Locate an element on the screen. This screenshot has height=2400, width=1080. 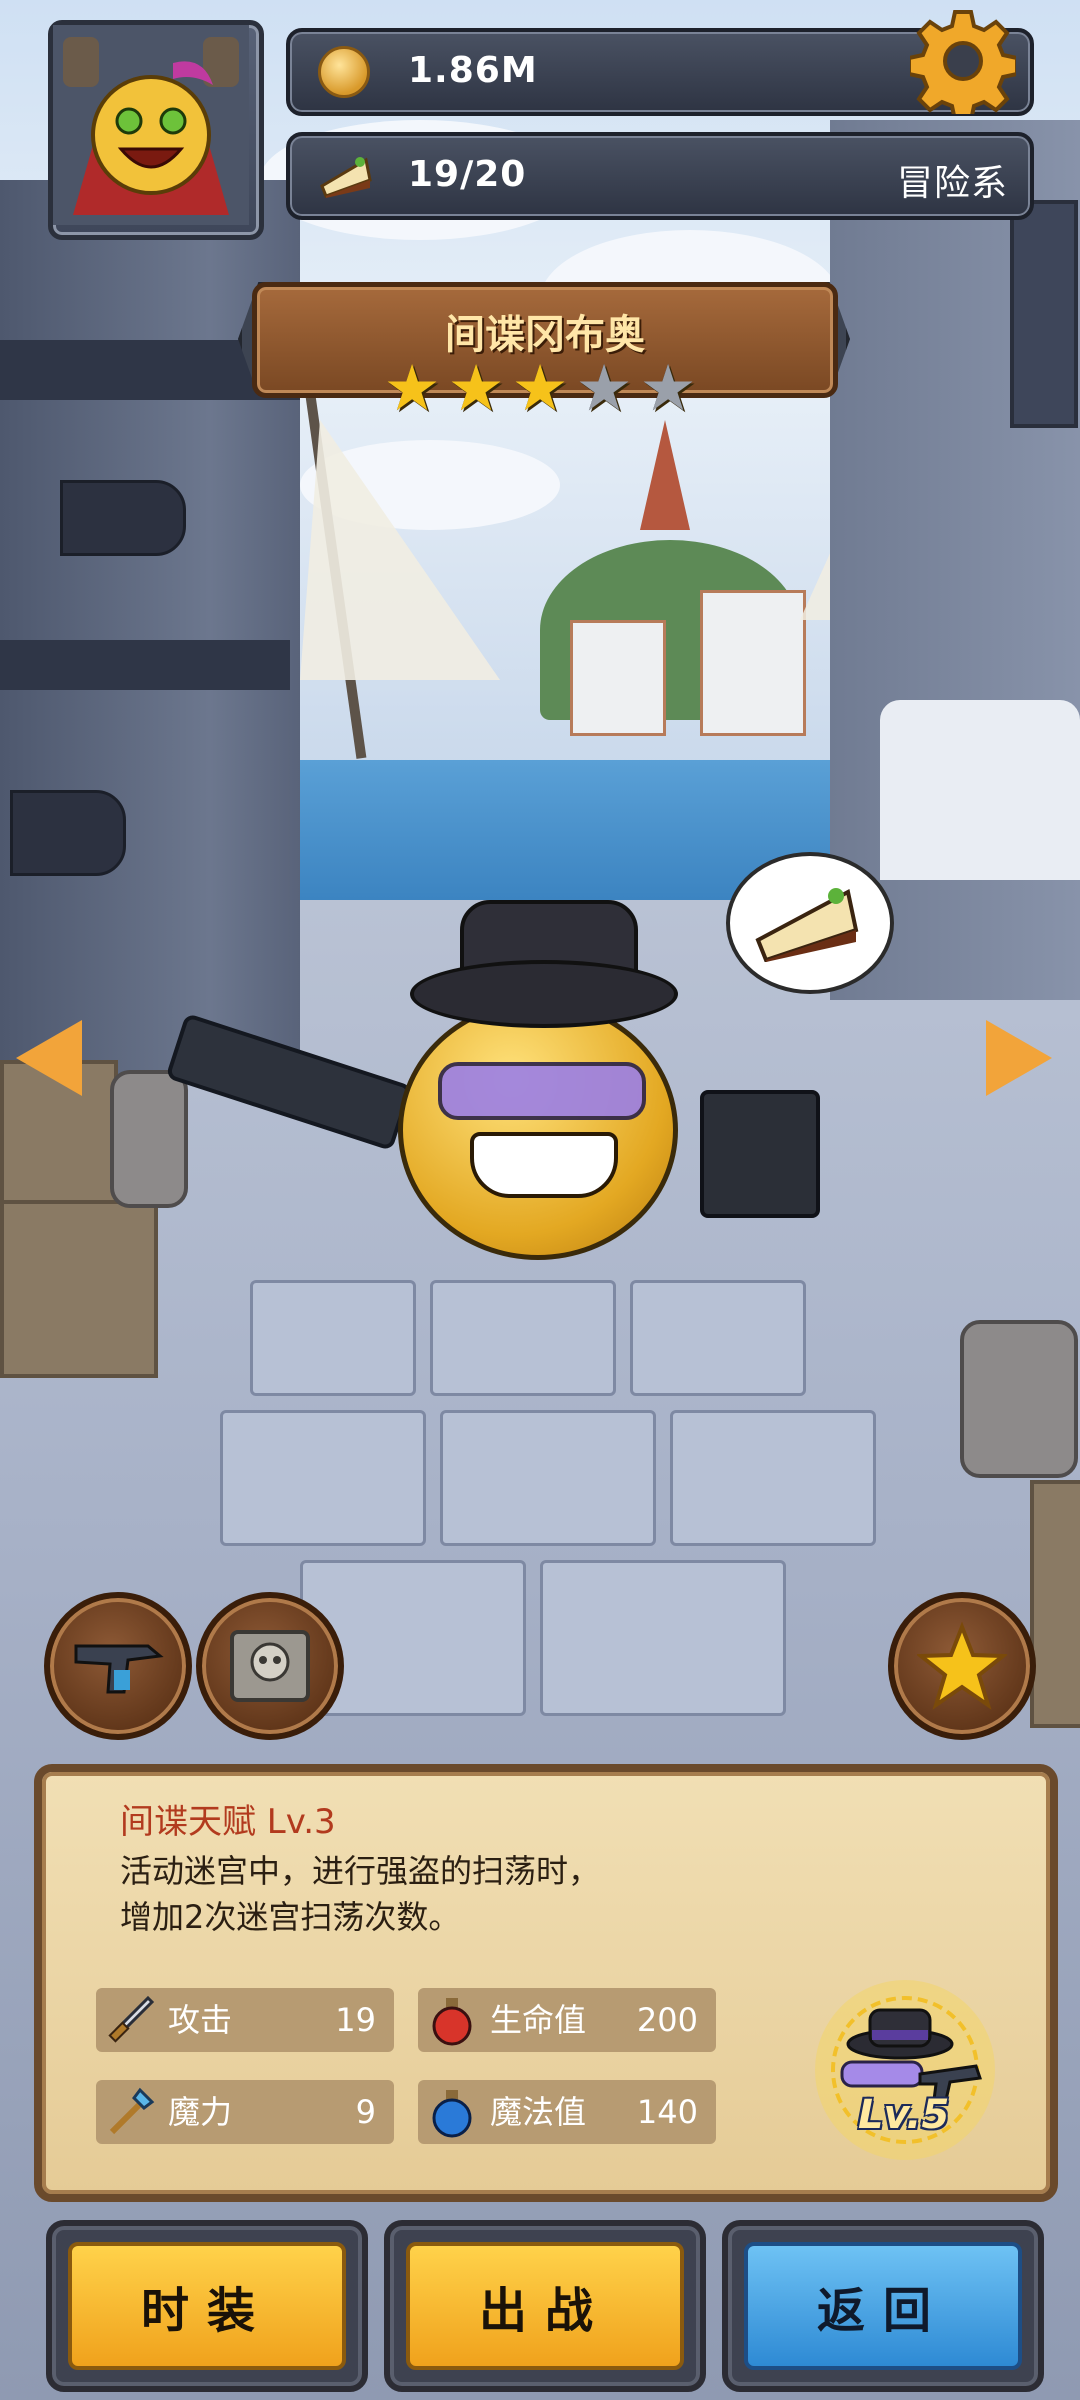
deploy-button-label: 出战 is located at coordinates (545, 2306).